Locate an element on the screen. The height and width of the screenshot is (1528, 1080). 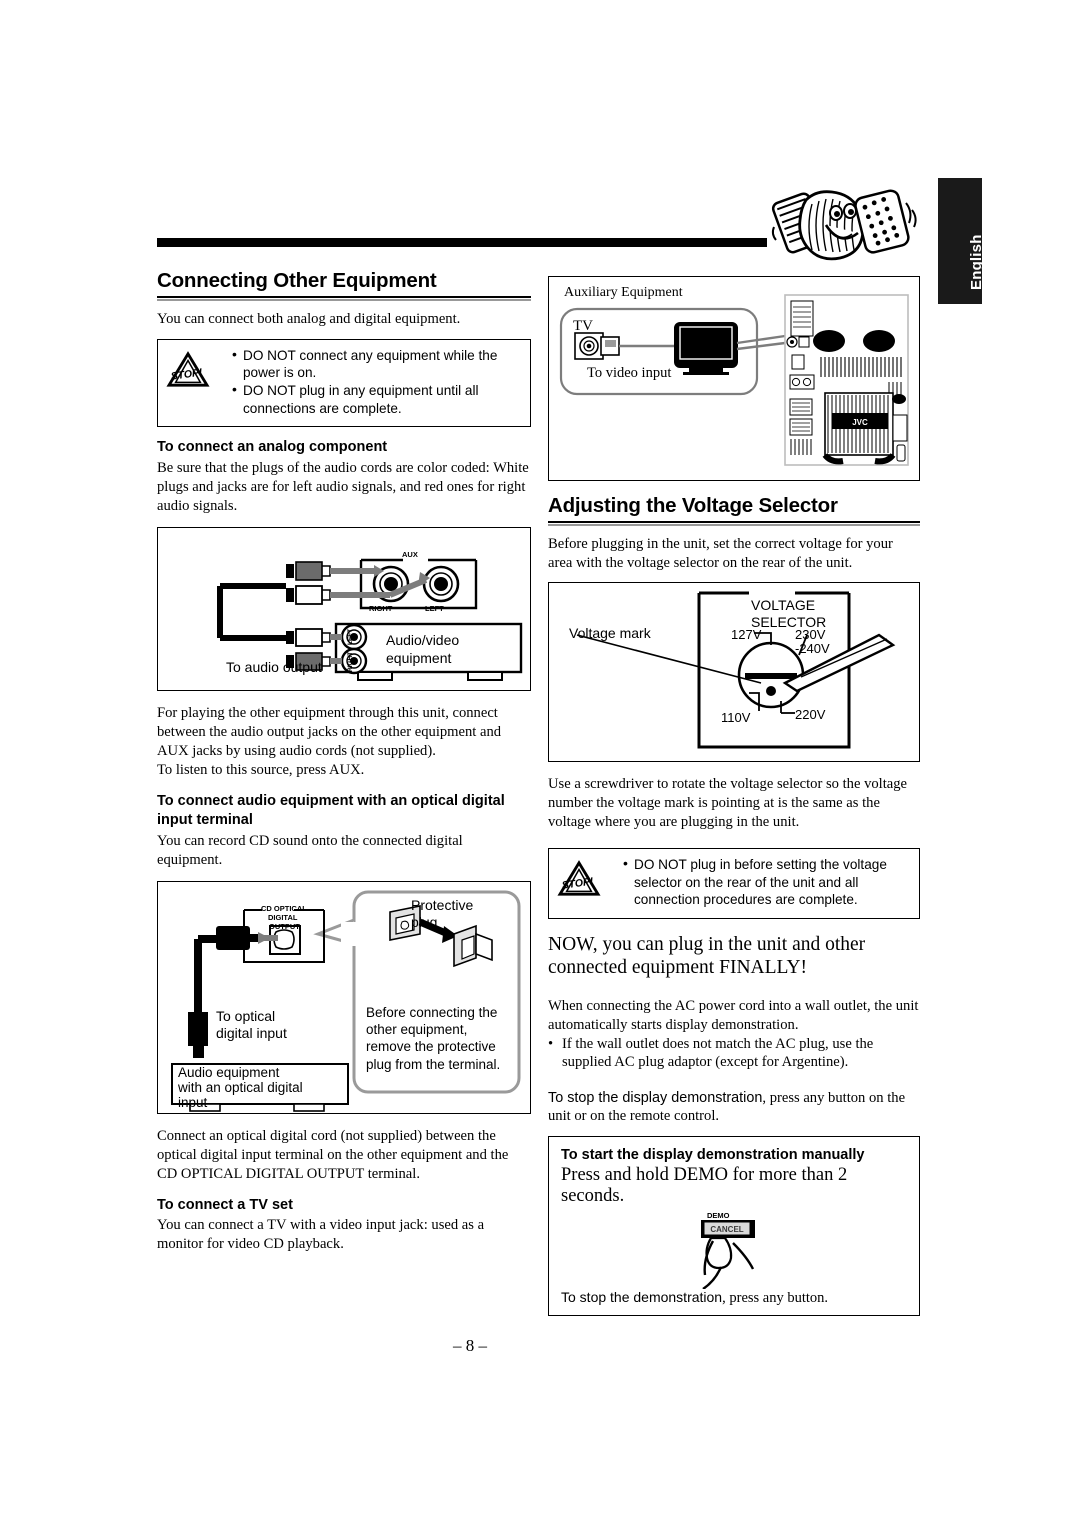
svg-text: CANCEL is located at coordinates (726, 1229).